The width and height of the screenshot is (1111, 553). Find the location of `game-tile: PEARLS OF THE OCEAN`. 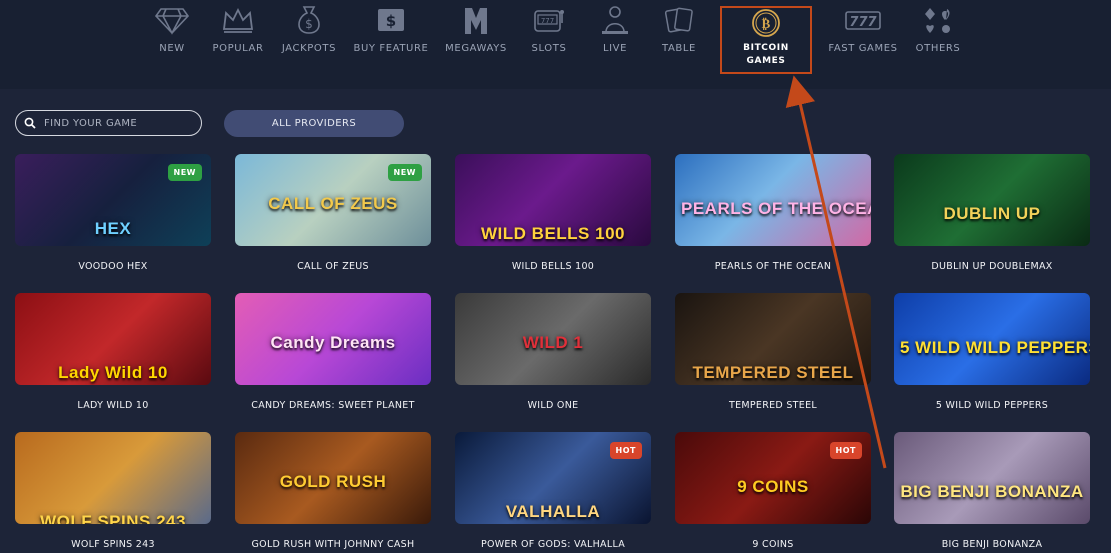

game-tile: PEARLS OF THE OCEAN is located at coordinates (773, 200).